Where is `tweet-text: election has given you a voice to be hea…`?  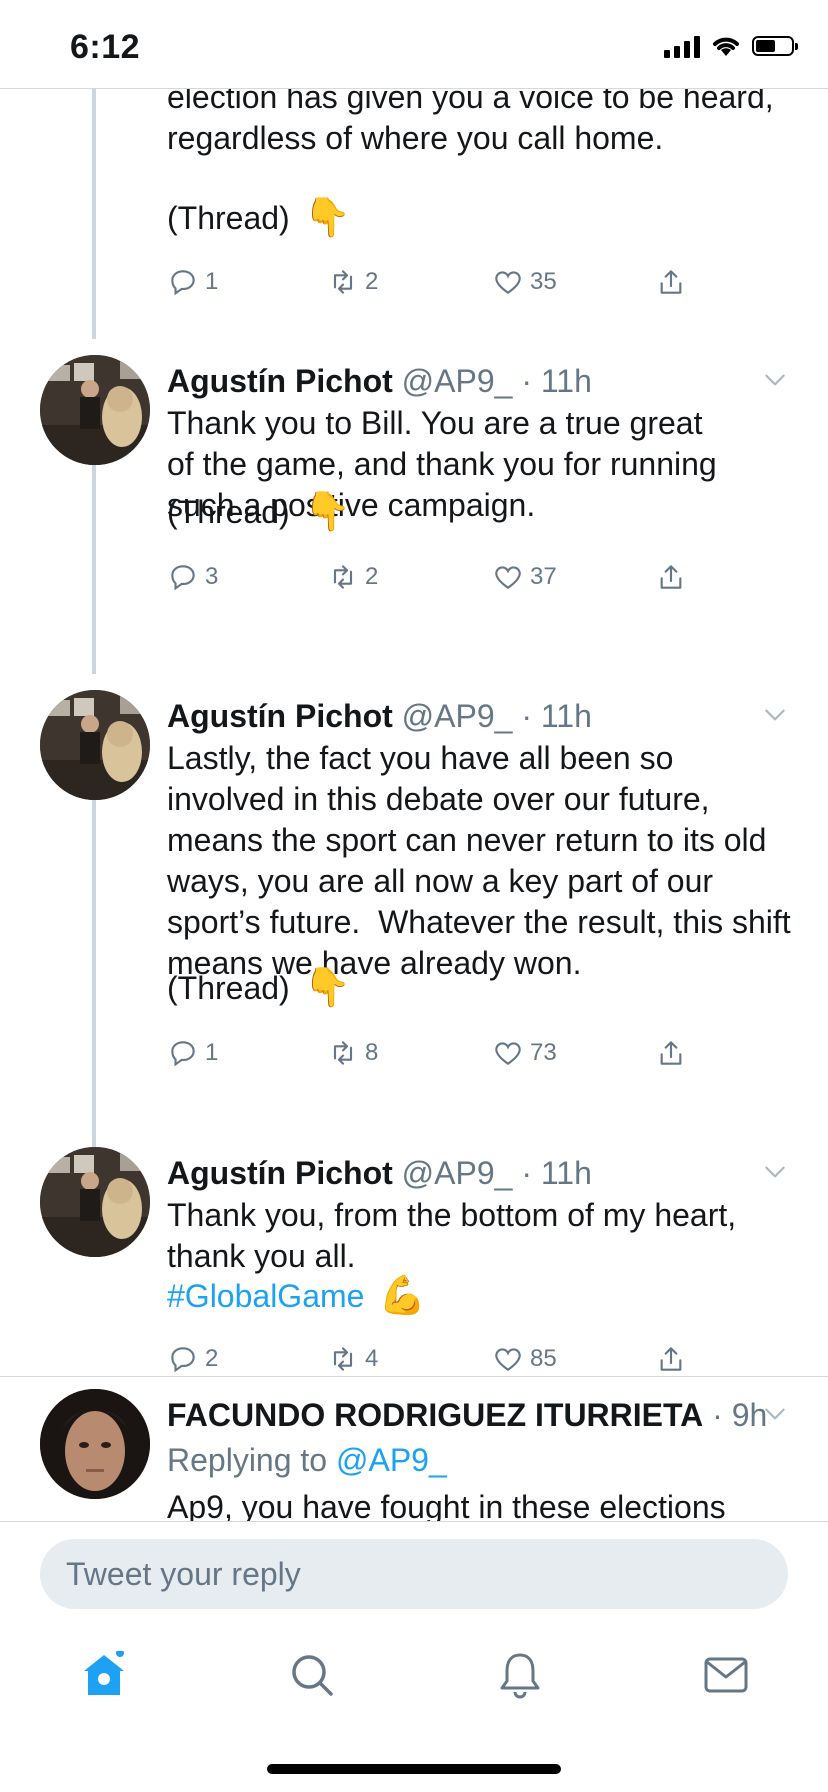
tweet-text: election has given you a voice to be hea… is located at coordinates (470, 122).